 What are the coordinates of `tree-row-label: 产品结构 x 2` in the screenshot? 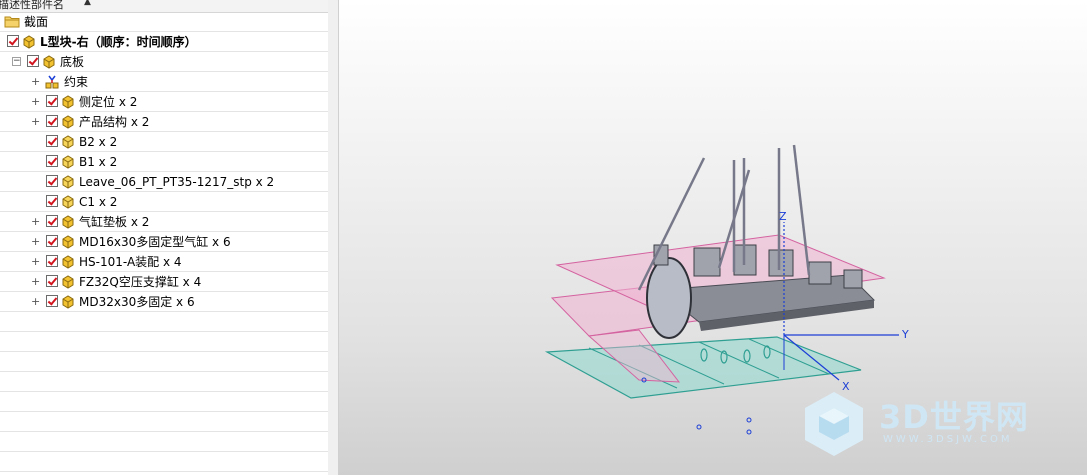 It's located at (114, 122).